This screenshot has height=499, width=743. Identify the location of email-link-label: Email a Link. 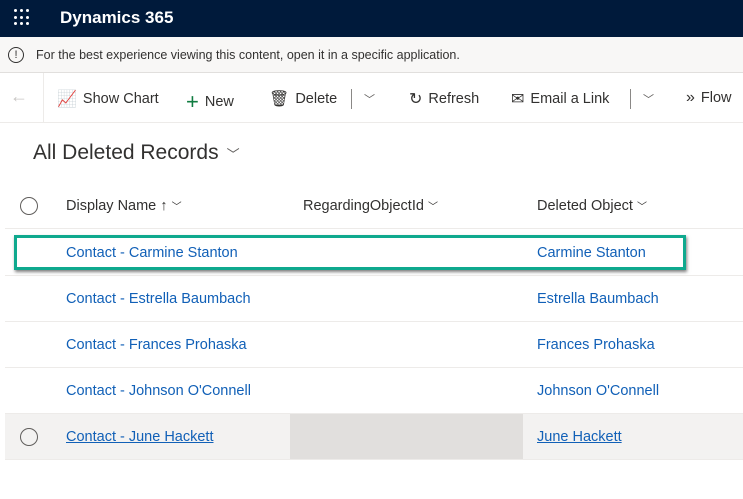
(570, 99).